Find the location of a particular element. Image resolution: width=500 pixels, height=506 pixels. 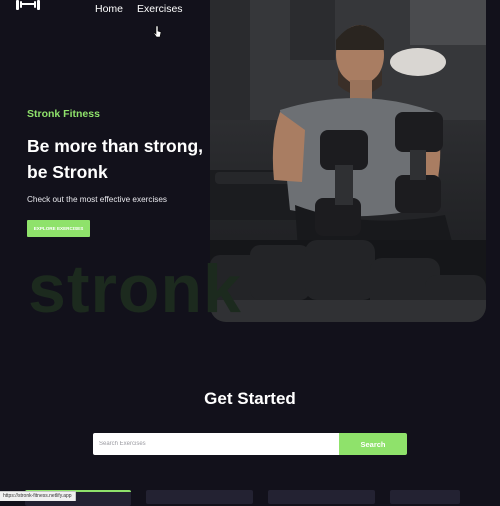

mouse-pointer-icon is located at coordinates (158, 32).